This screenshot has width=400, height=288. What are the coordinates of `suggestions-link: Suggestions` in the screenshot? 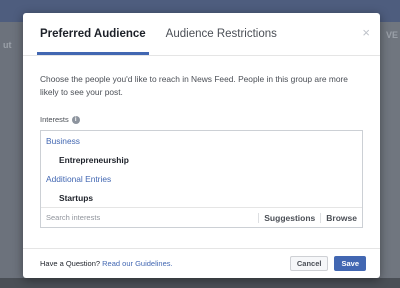 It's located at (289, 217).